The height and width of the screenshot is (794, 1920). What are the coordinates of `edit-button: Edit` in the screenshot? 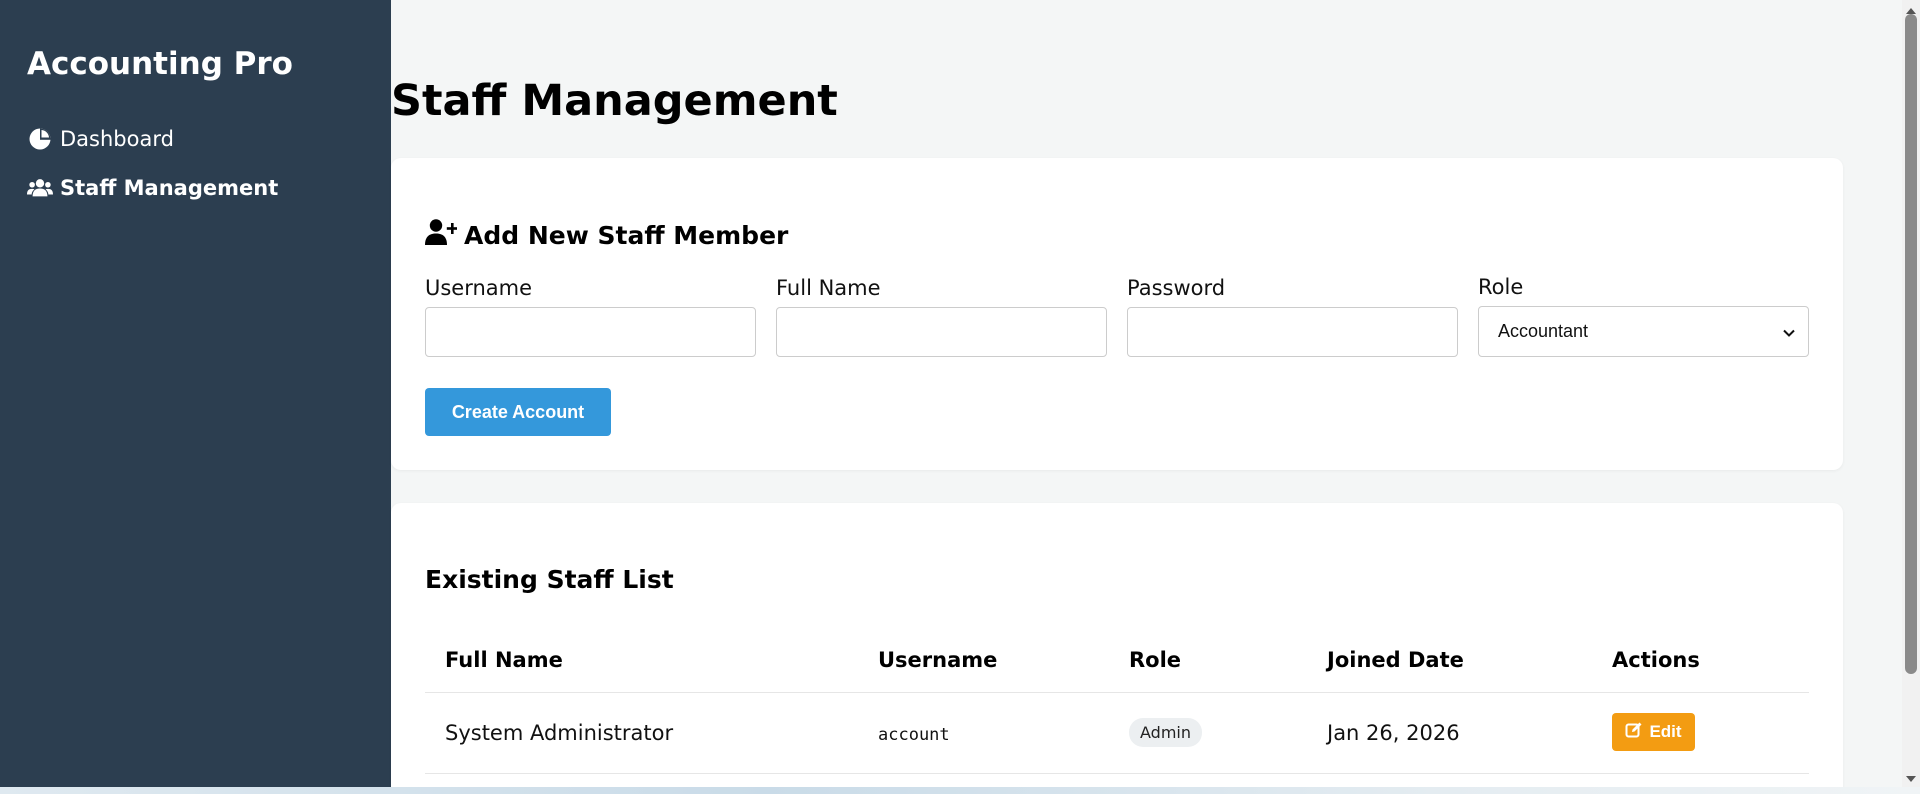 It's located at (1653, 732).